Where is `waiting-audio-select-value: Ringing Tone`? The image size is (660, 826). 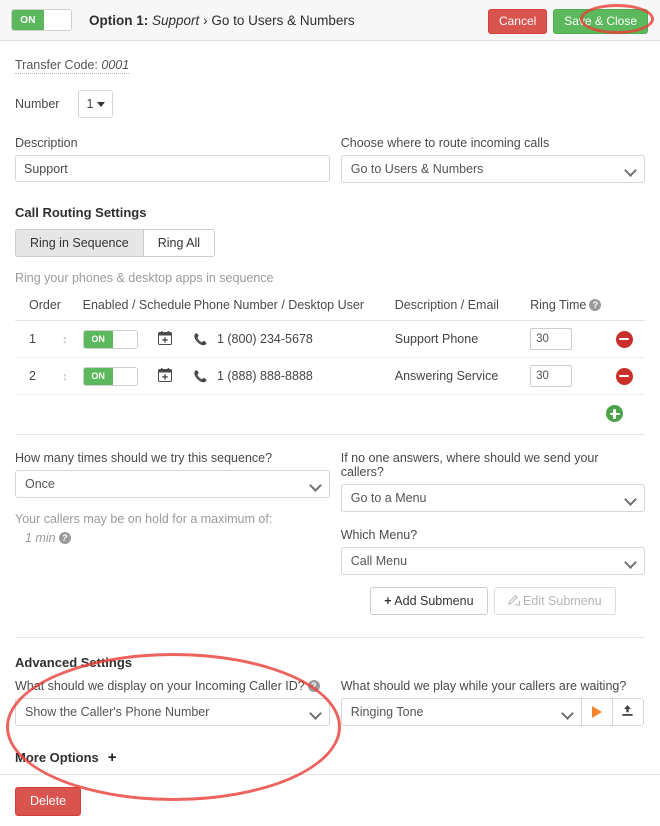 waiting-audio-select-value: Ringing Tone is located at coordinates (387, 712).